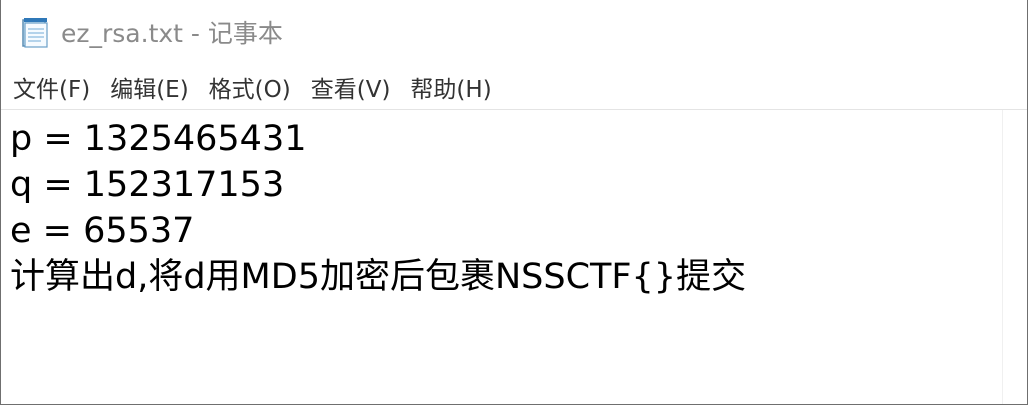 The height and width of the screenshot is (405, 1028). Describe the element at coordinates (378, 277) in the screenshot. I see `editor-line-instruction: 计算出d,将d用MD5加密后包裹NSSCTF{}提交` at that location.